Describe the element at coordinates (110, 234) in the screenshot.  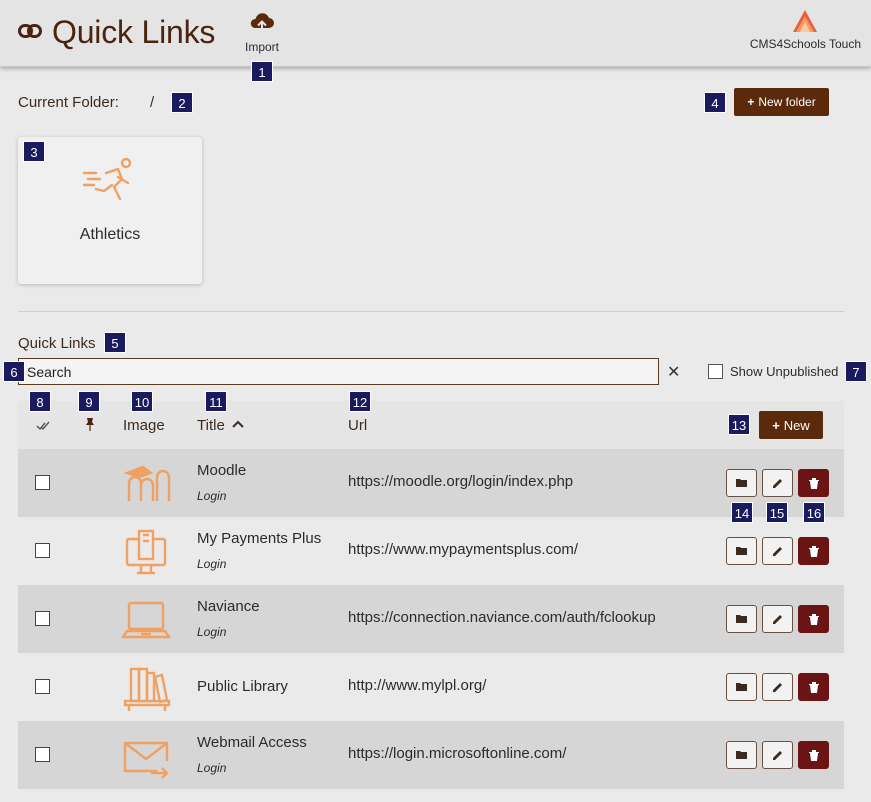
I see `folder-name: Athletics` at that location.